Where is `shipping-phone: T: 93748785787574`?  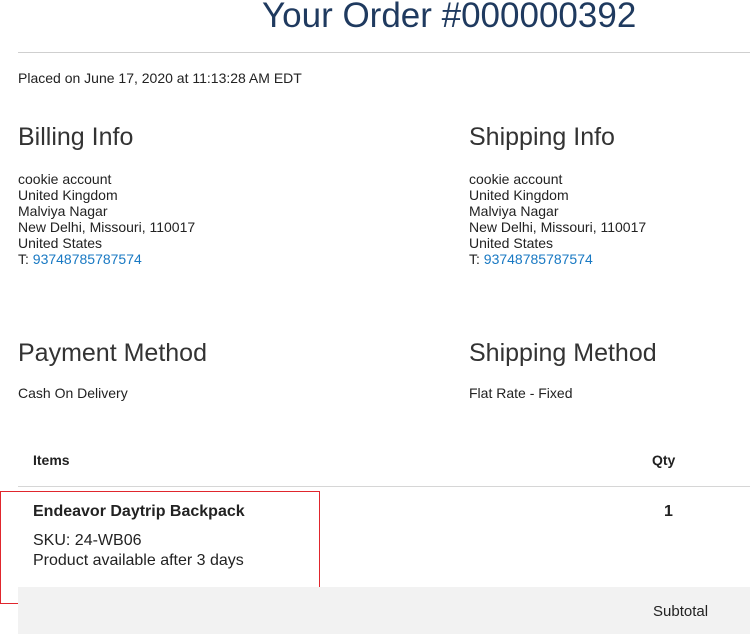 shipping-phone: T: 93748785787574 is located at coordinates (557, 259).